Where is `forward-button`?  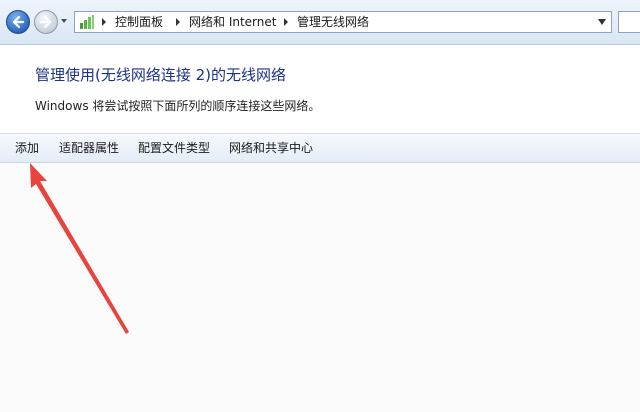 forward-button is located at coordinates (46, 22).